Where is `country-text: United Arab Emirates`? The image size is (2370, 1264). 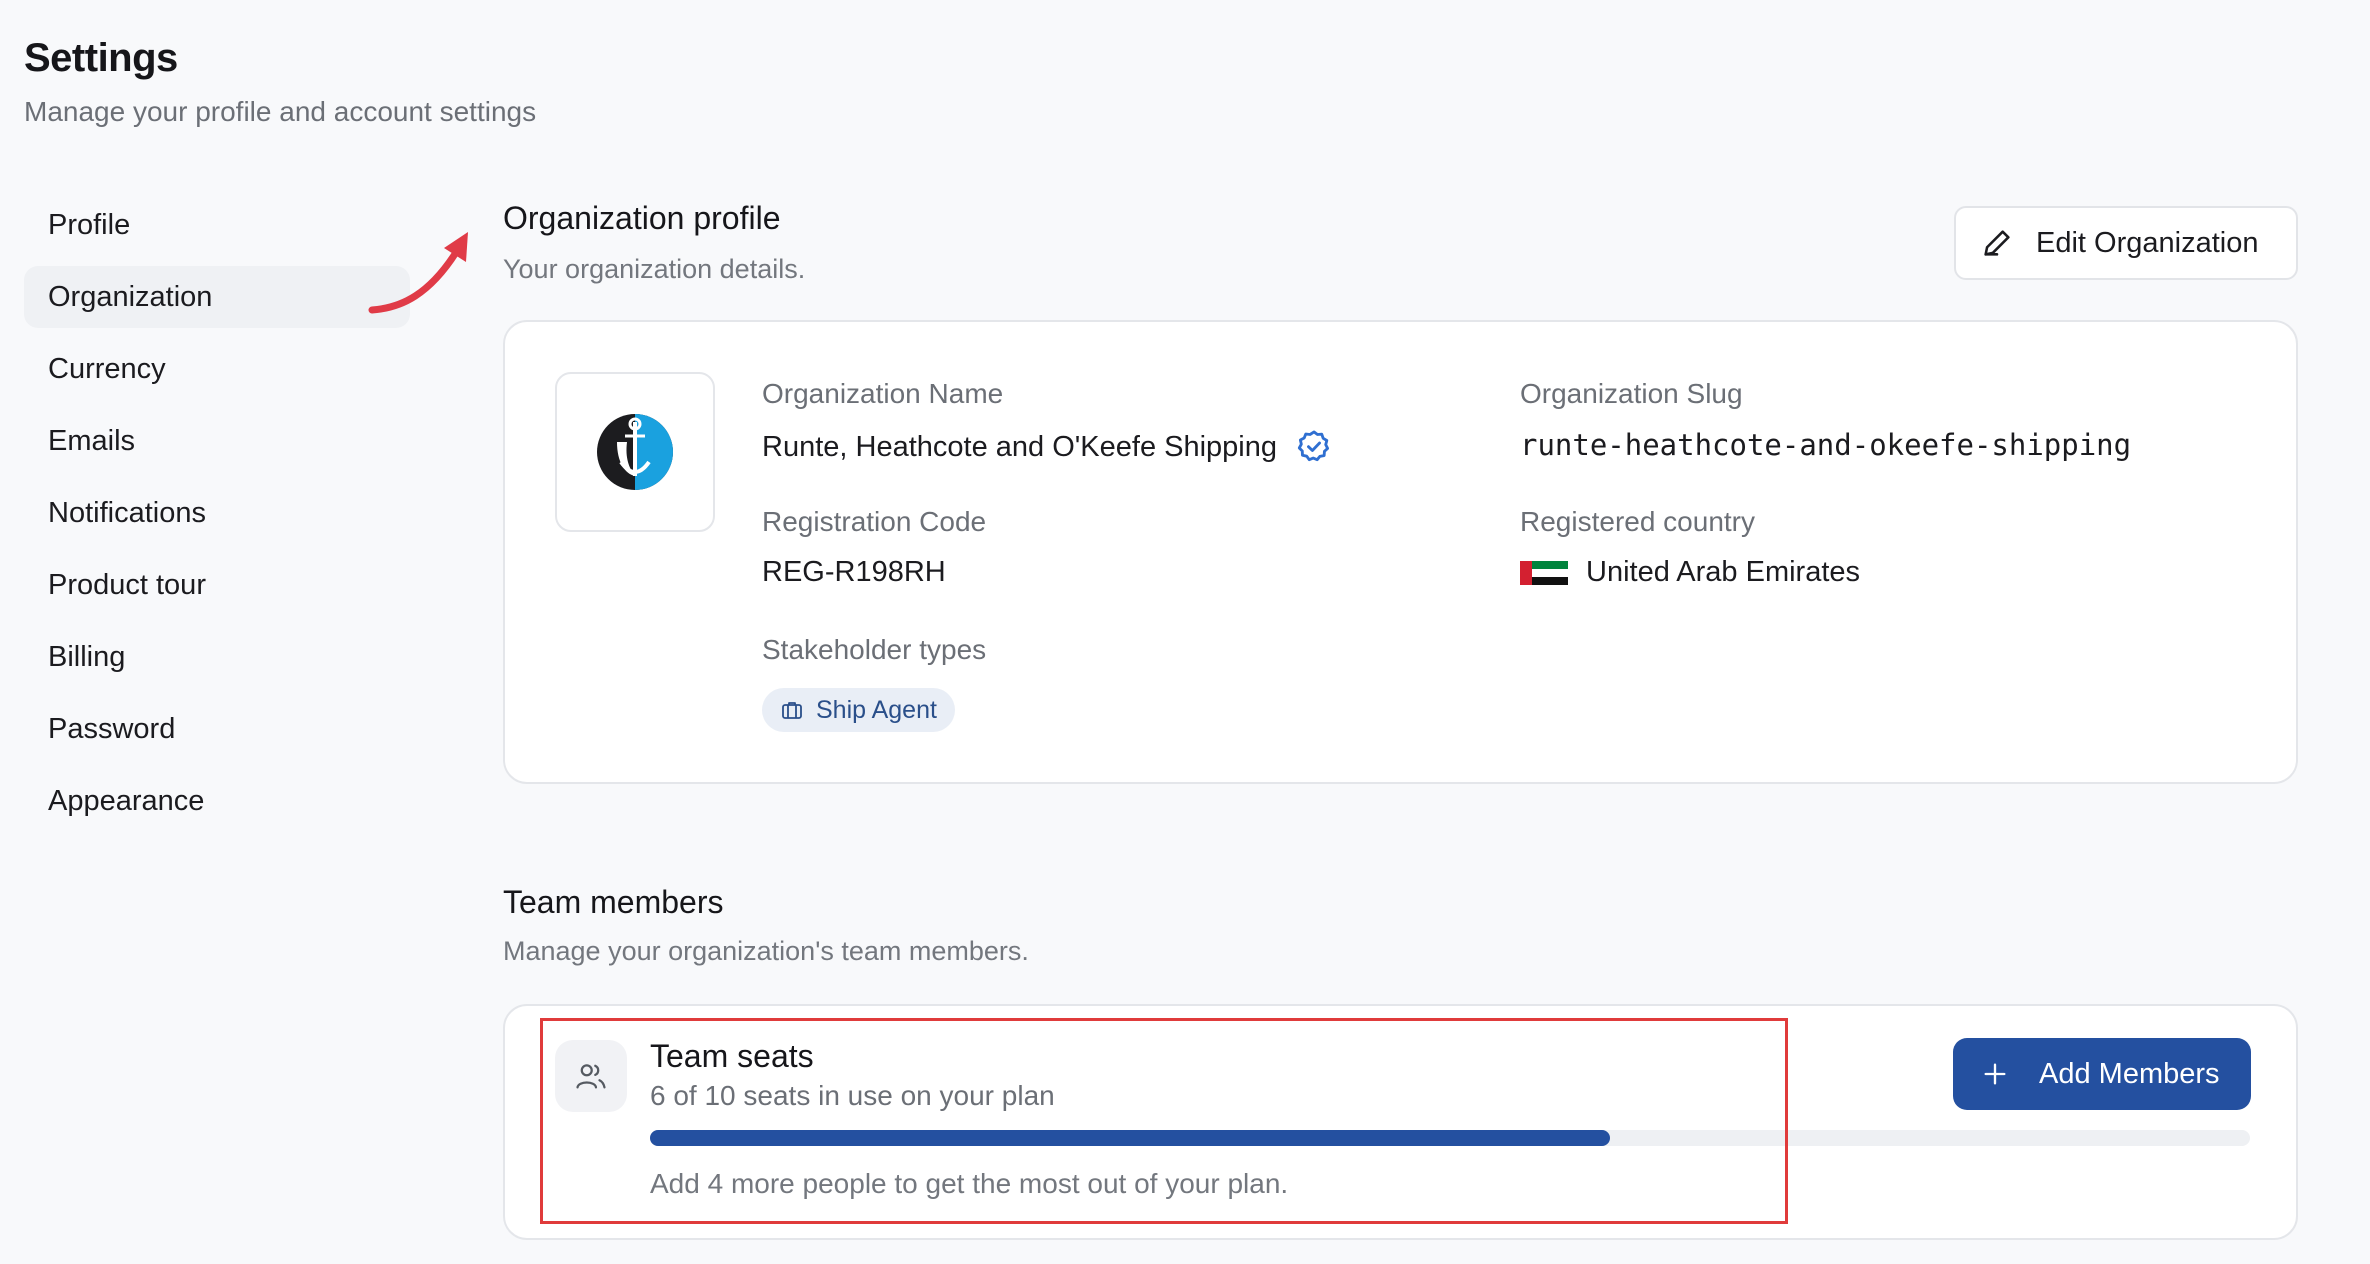
country-text: United Arab Emirates is located at coordinates (1723, 572).